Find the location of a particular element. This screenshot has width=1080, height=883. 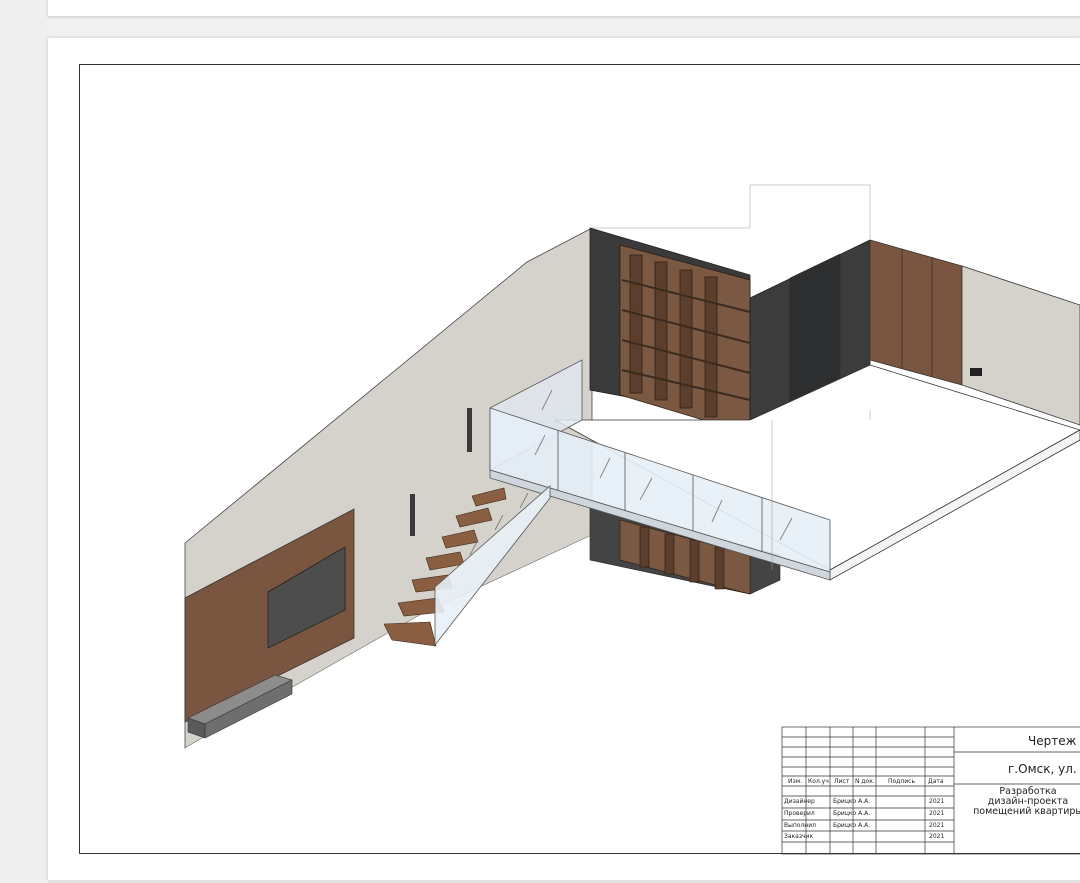

wall-sconce-lower is located at coordinates (412, 515).